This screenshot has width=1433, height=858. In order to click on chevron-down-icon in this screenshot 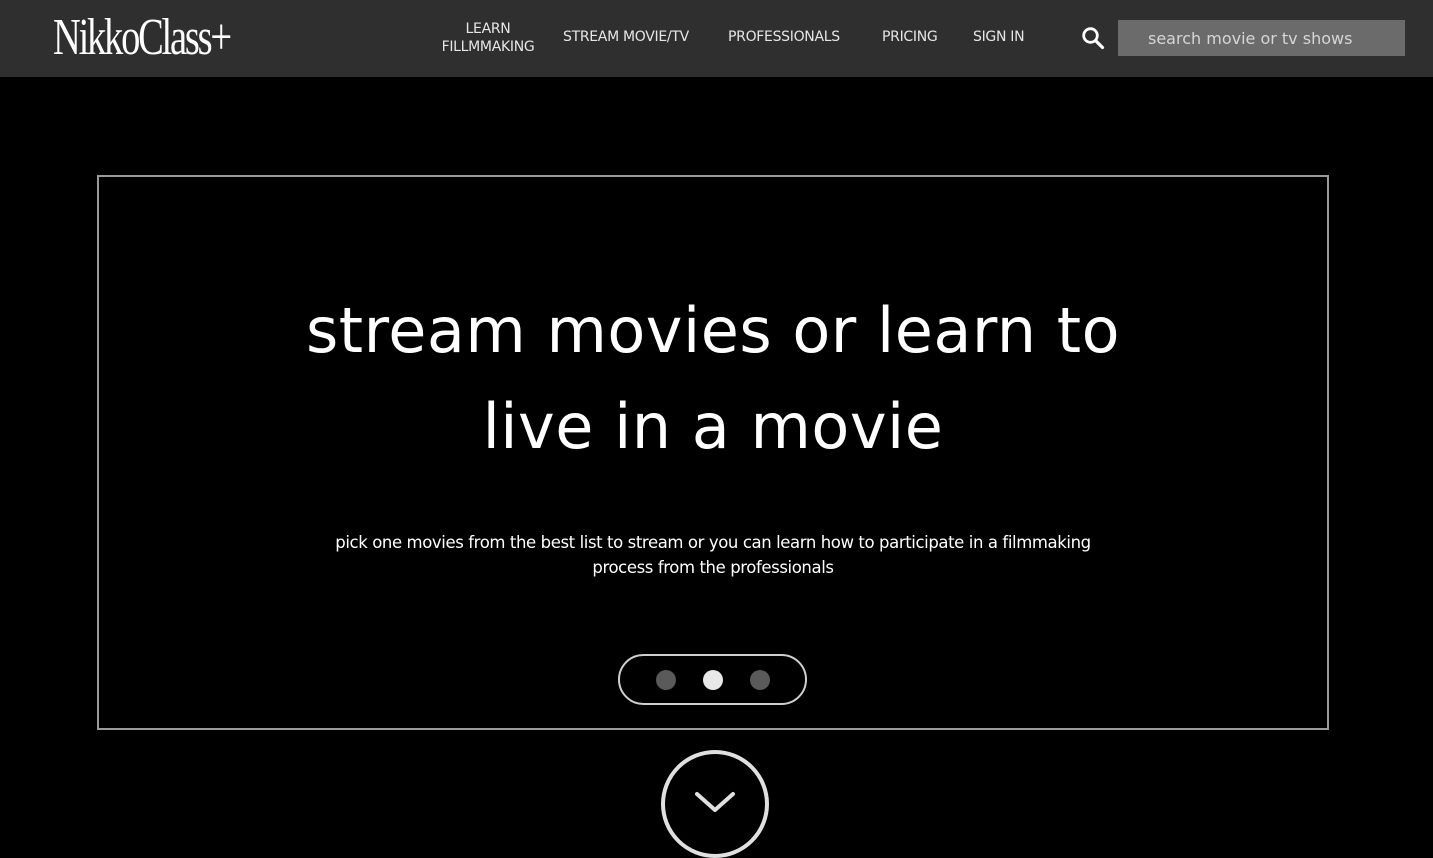, I will do `click(715, 802)`.